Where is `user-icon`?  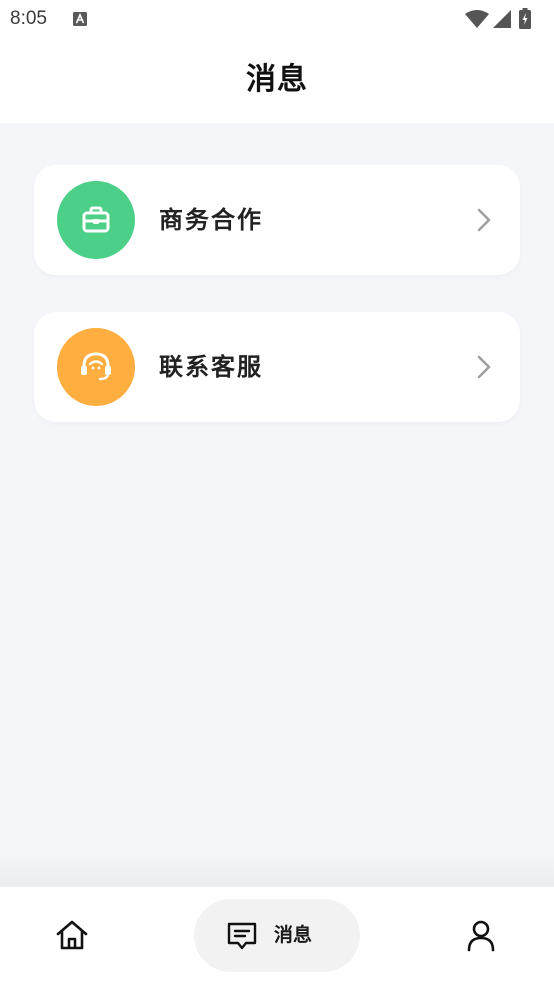
user-icon is located at coordinates (481, 939).